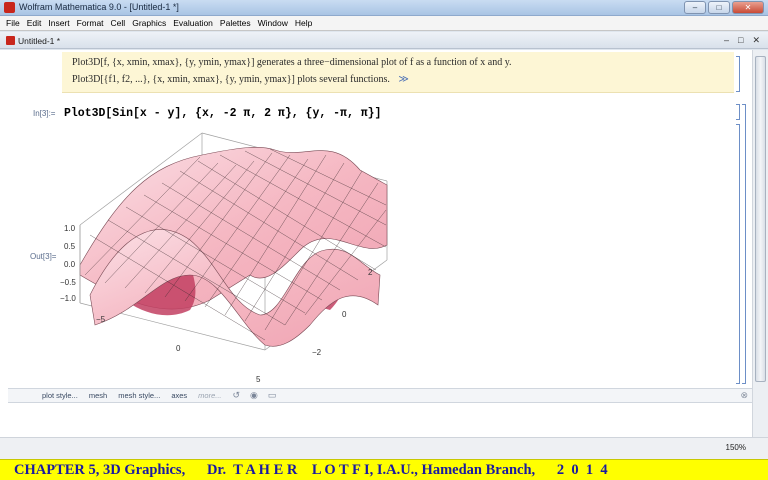  I want to click on z-tick-label: 0.5, so click(70, 246).